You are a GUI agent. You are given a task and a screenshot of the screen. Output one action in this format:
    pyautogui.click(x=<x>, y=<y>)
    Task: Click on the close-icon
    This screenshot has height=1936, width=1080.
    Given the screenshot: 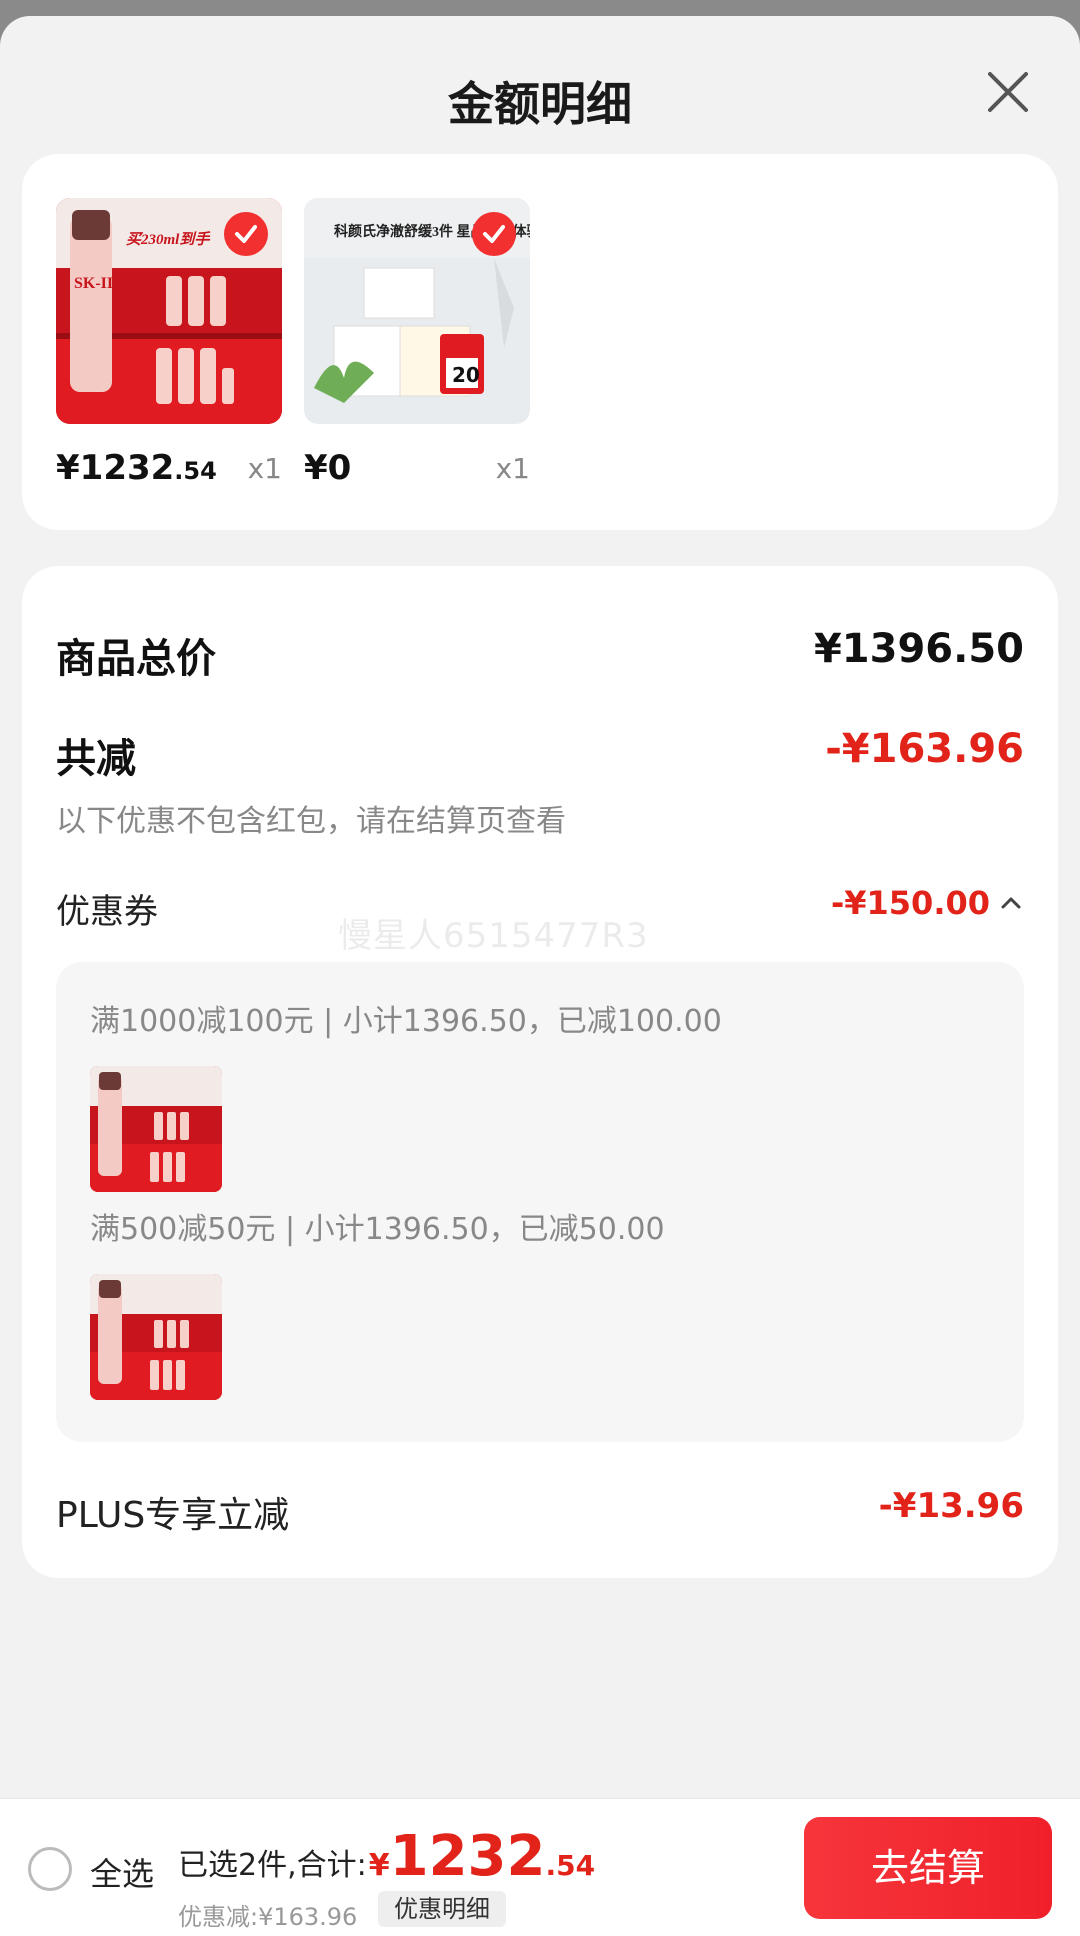 What is the action you would take?
    pyautogui.click(x=1008, y=92)
    